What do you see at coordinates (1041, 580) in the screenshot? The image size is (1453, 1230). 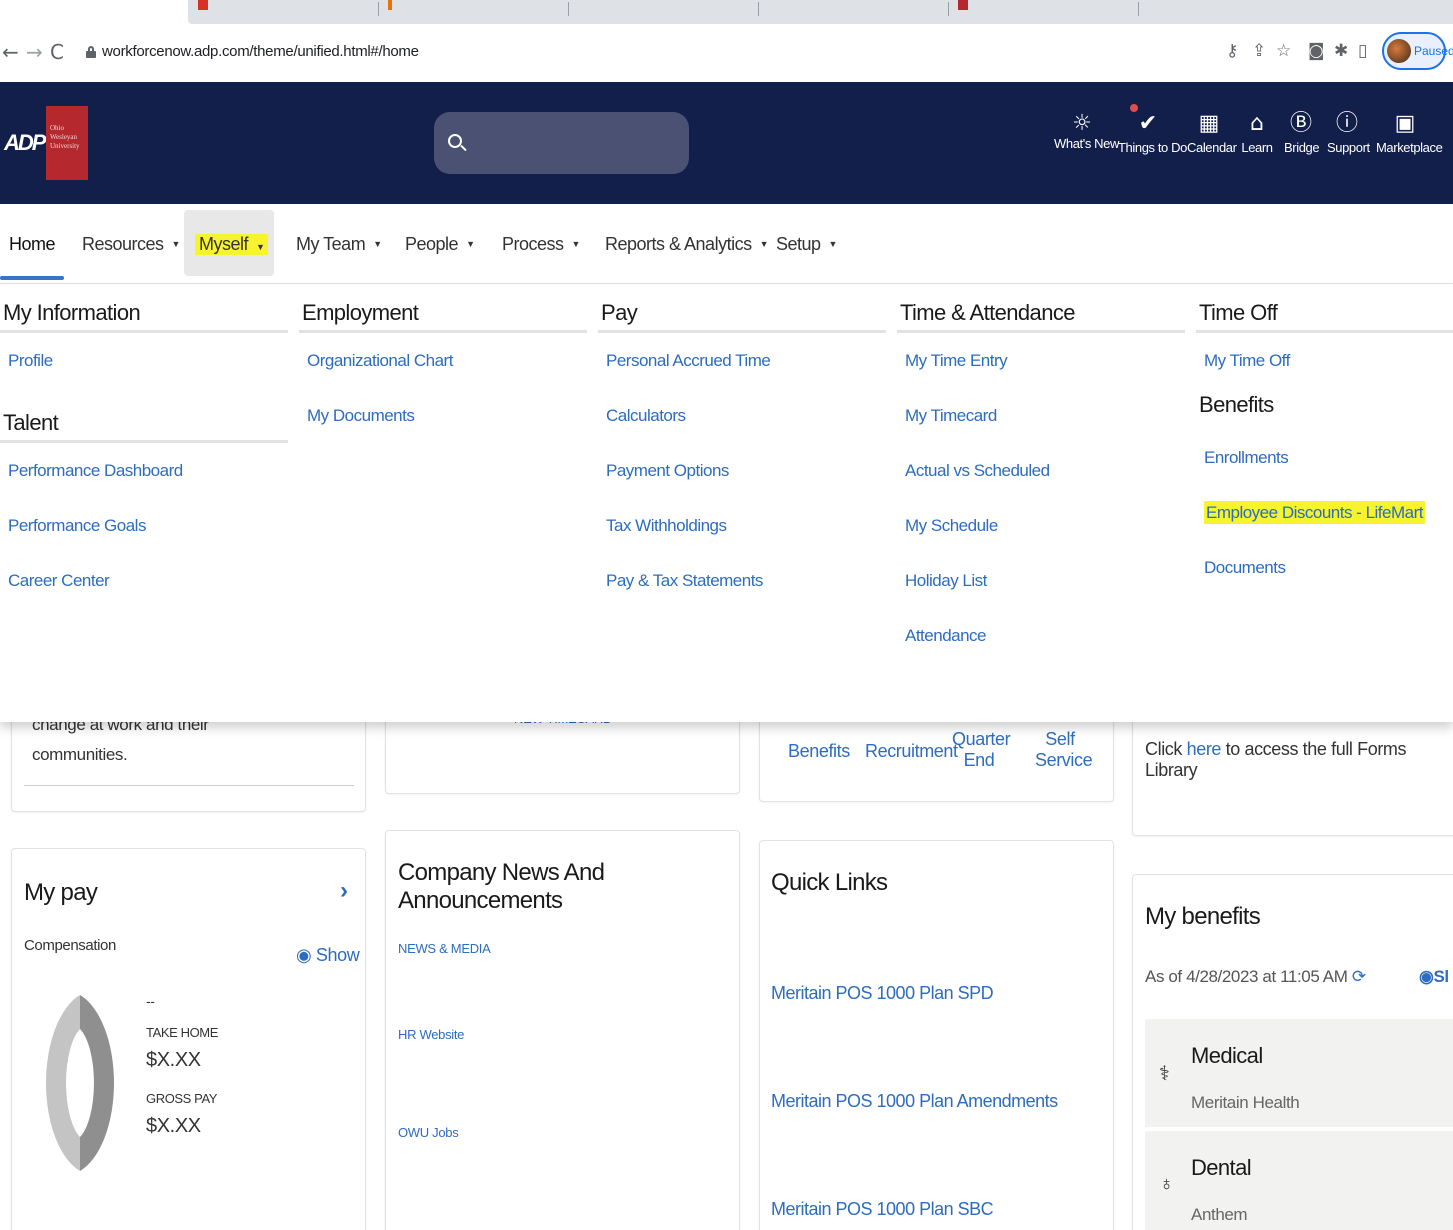 I see `menu-link-holiday-list: Holiday List` at bounding box center [1041, 580].